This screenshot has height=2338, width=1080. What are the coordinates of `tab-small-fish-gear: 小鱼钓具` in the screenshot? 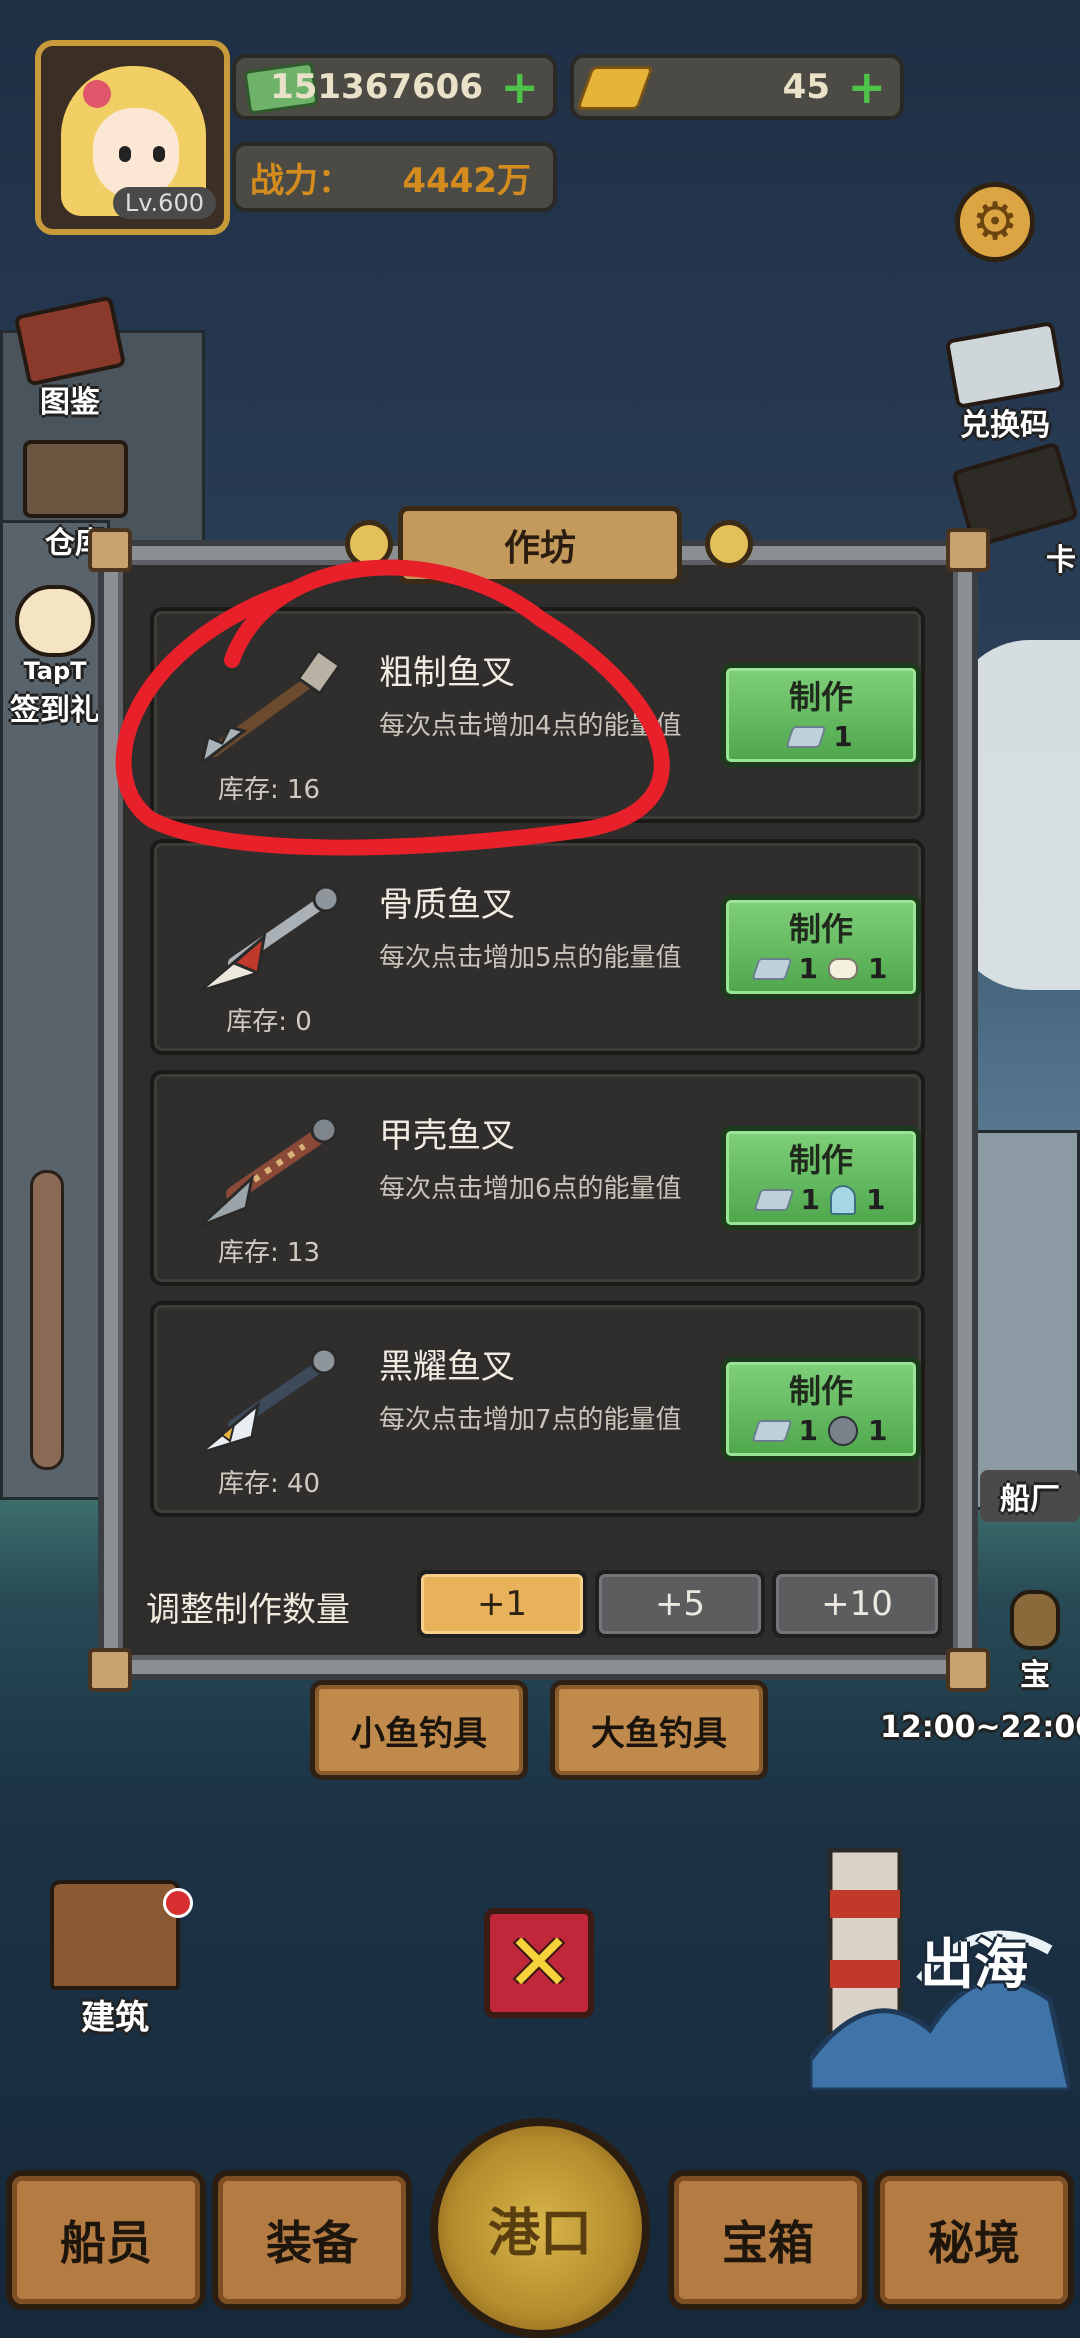 It's located at (419, 1730).